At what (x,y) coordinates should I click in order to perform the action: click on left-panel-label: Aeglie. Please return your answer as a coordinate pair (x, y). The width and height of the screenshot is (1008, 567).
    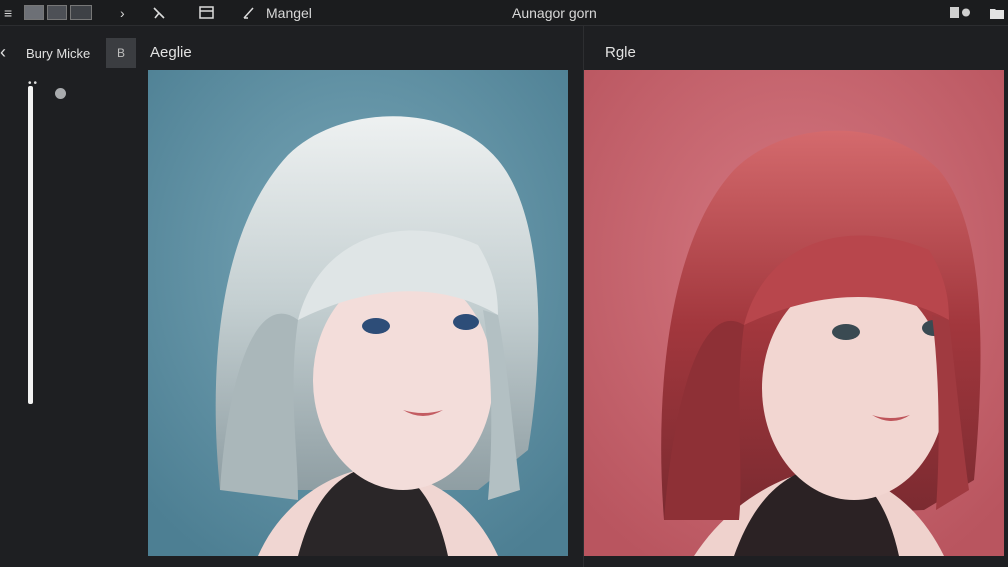
    Looking at the image, I should click on (171, 52).